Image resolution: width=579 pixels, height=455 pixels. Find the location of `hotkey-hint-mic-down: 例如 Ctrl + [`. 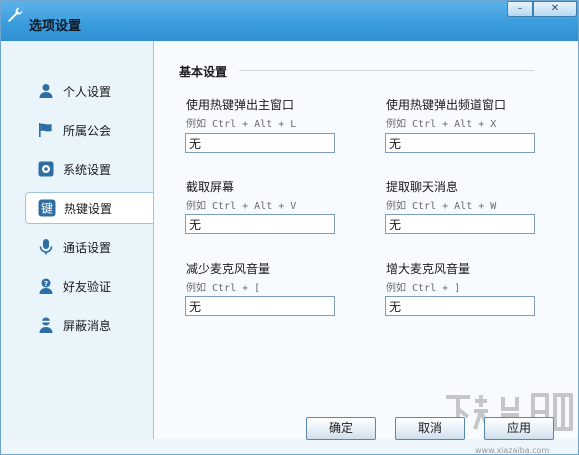

hotkey-hint-mic-down: 例如 Ctrl + [ is located at coordinates (223, 288).